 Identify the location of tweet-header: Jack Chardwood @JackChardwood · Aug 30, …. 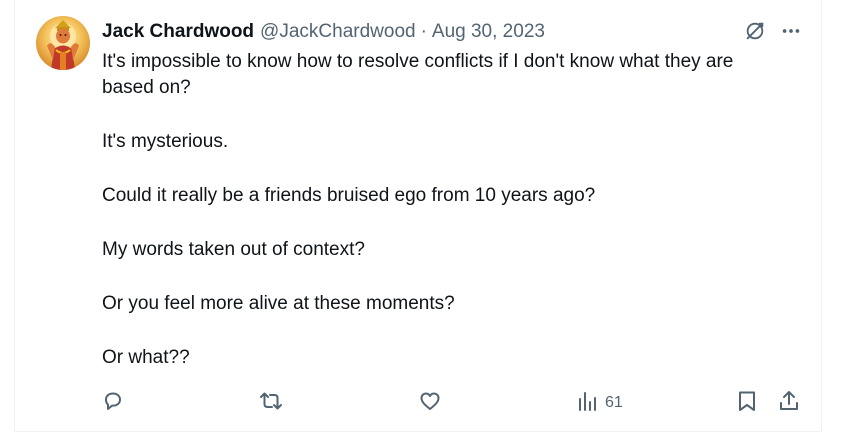
(323, 32).